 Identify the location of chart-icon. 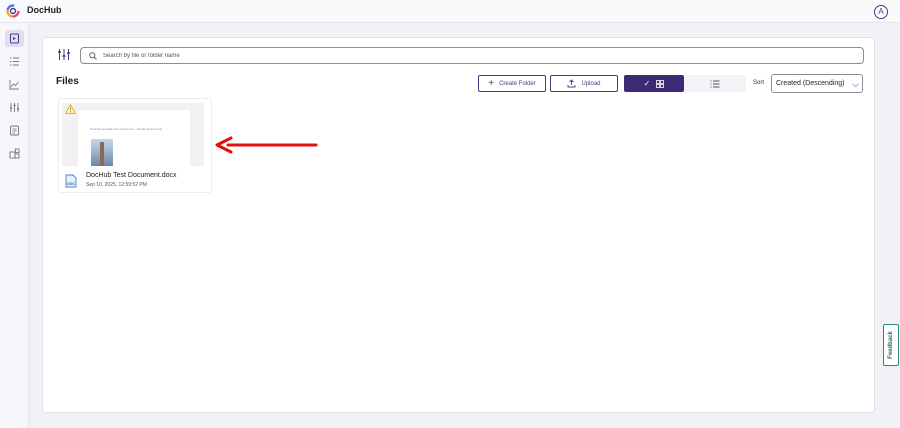
(14, 85).